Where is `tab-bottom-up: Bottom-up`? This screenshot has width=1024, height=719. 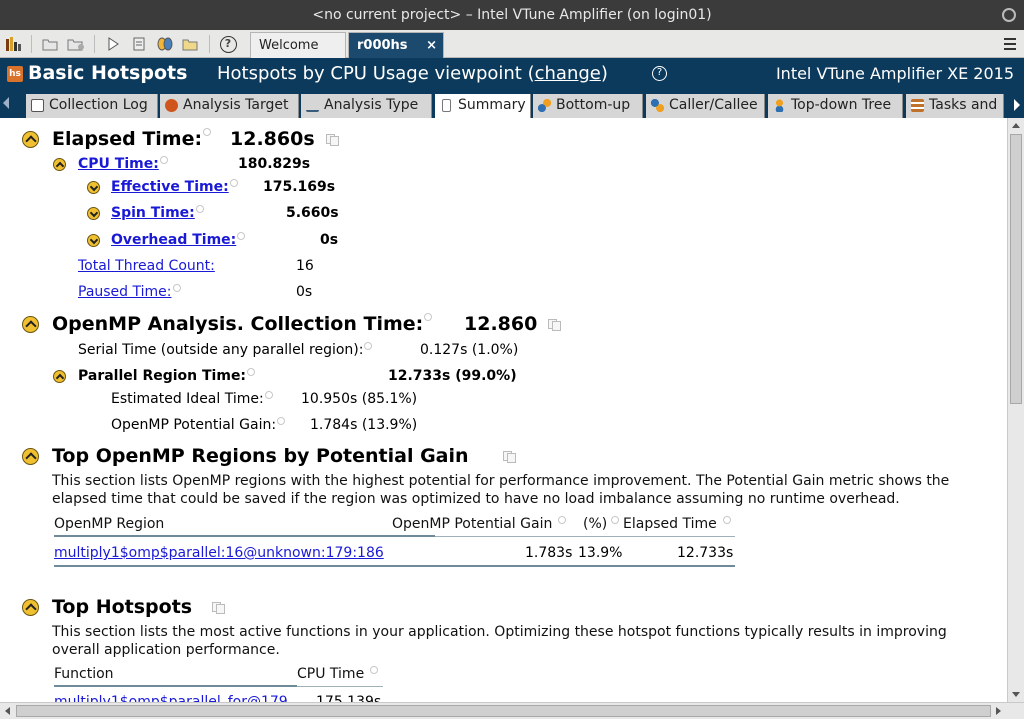
tab-bottom-up: Bottom-up is located at coordinates (588, 106).